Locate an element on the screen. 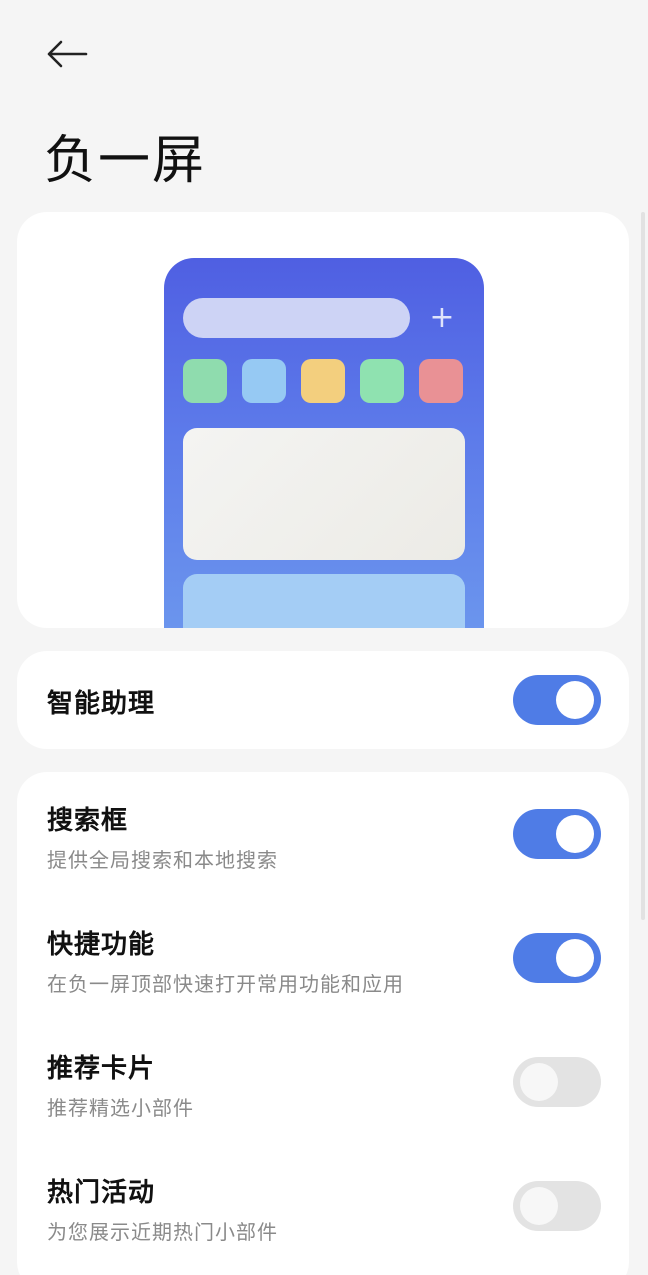 The image size is (648, 1275). shortcuts-toggle is located at coordinates (557, 958).